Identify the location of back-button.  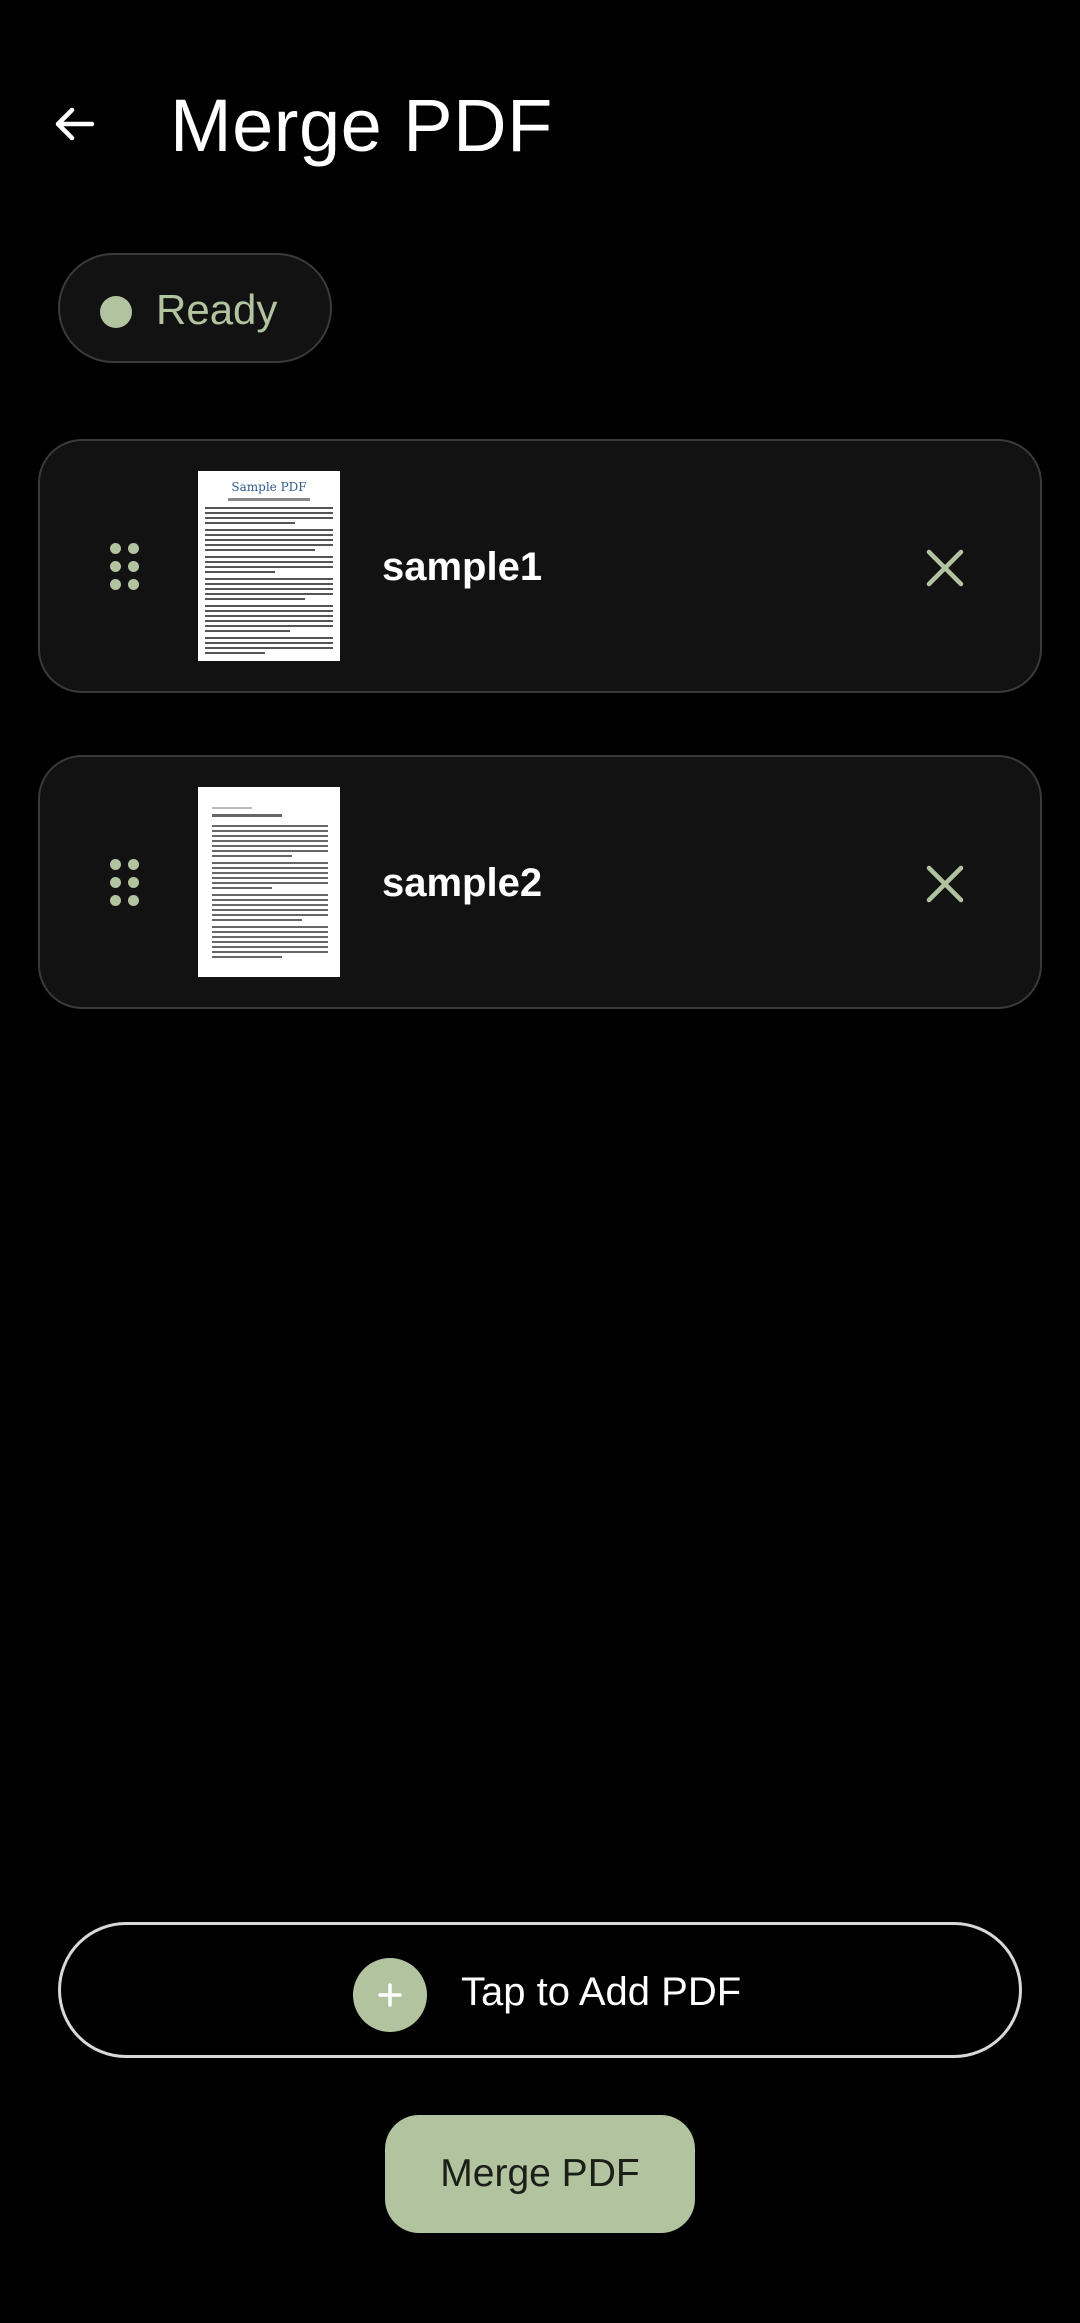
(74, 124).